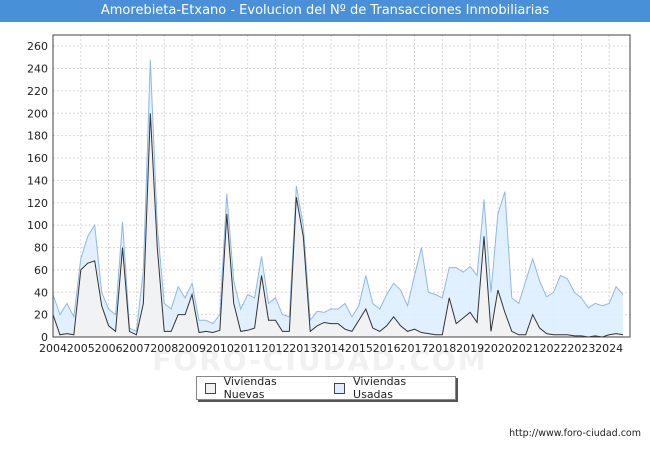 Image resolution: width=650 pixels, height=450 pixels. What do you see at coordinates (340, 388) in the screenshot?
I see `legend-swatch-usadas` at bounding box center [340, 388].